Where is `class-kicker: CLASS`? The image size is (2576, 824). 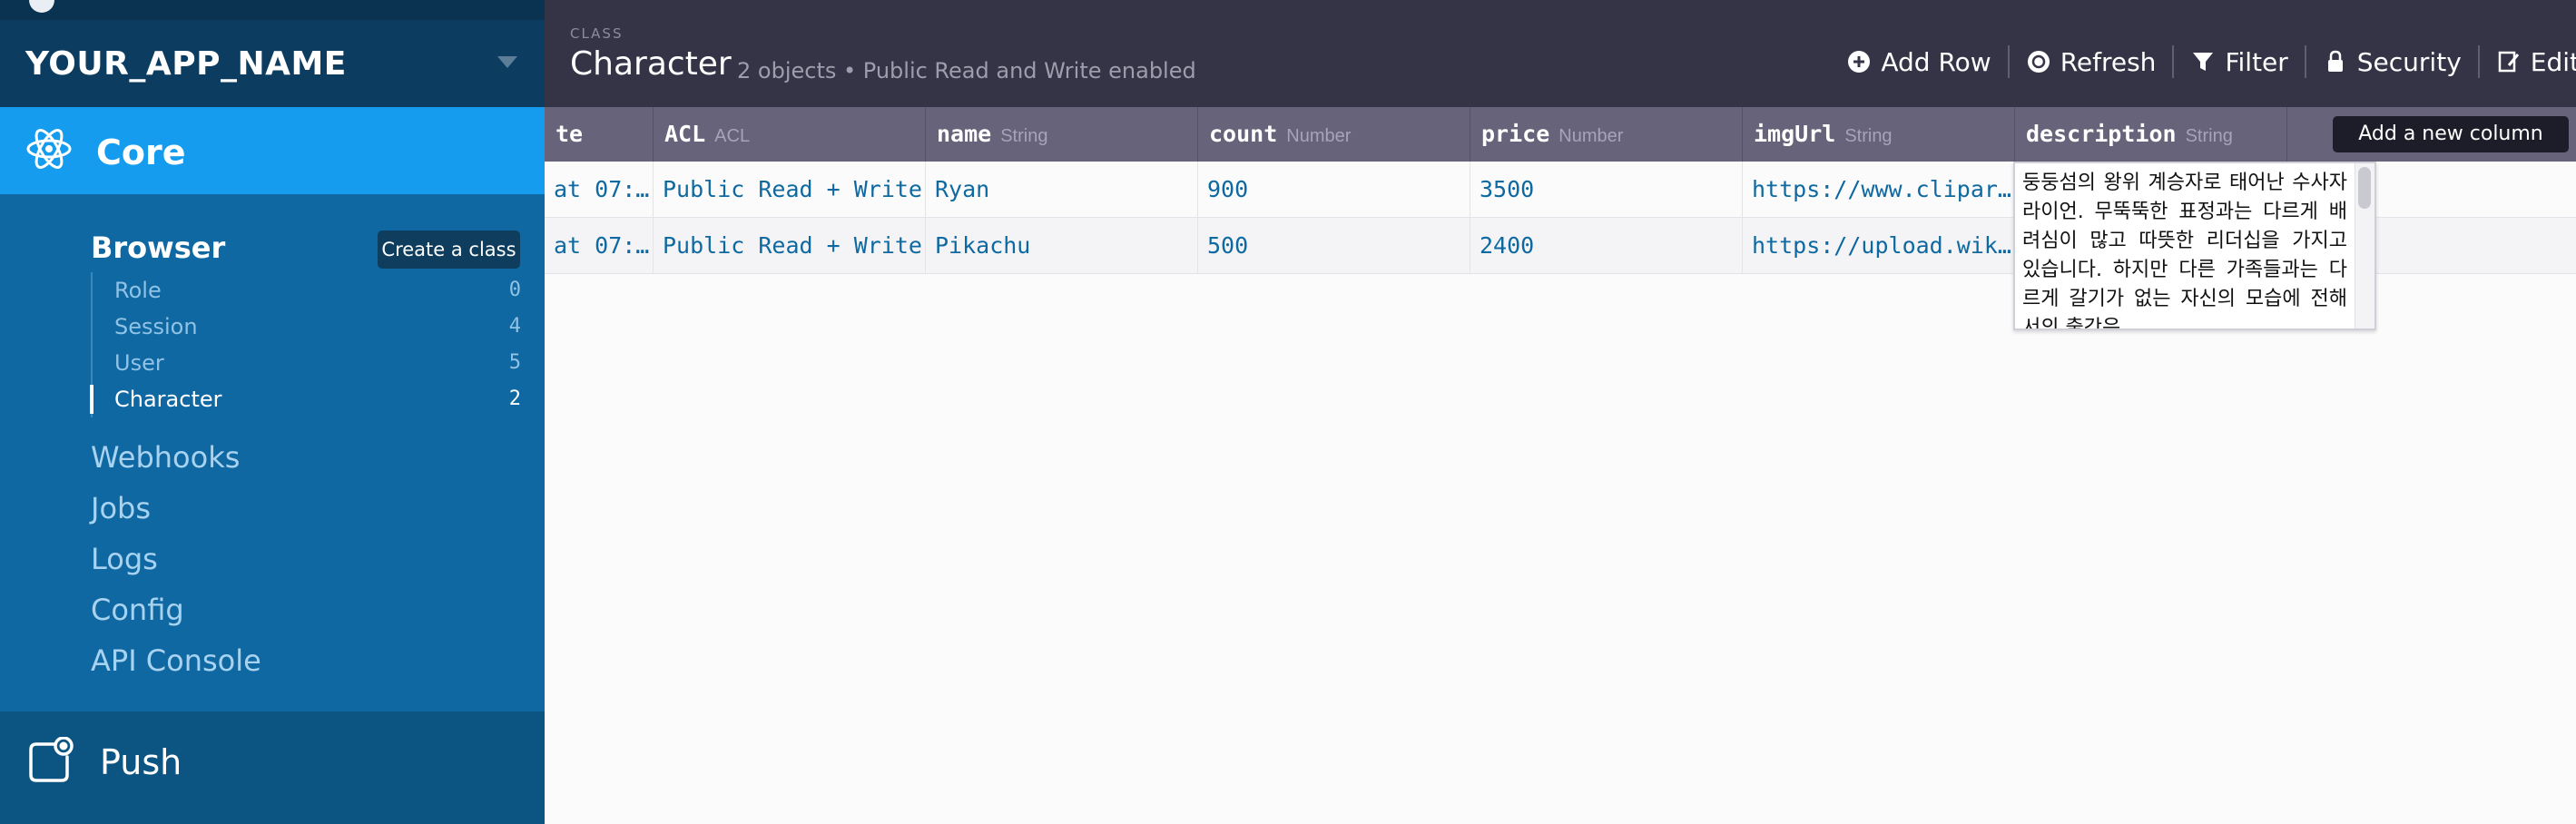
class-kicker: CLASS is located at coordinates (597, 33).